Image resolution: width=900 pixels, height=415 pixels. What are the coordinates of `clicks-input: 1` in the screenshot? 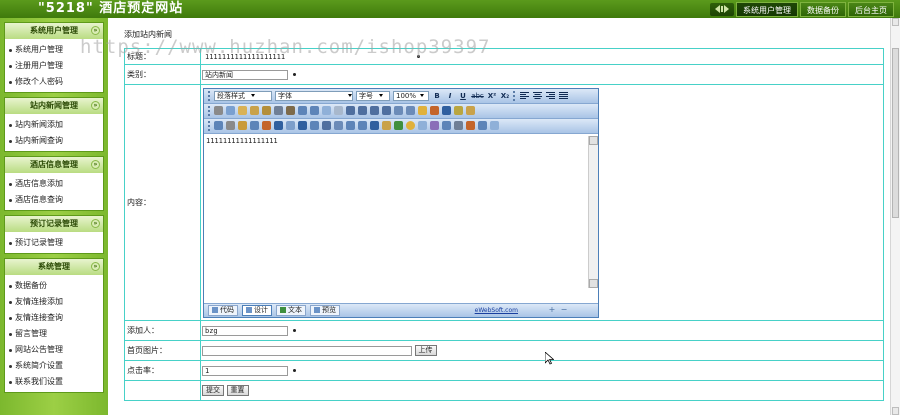 It's located at (245, 370).